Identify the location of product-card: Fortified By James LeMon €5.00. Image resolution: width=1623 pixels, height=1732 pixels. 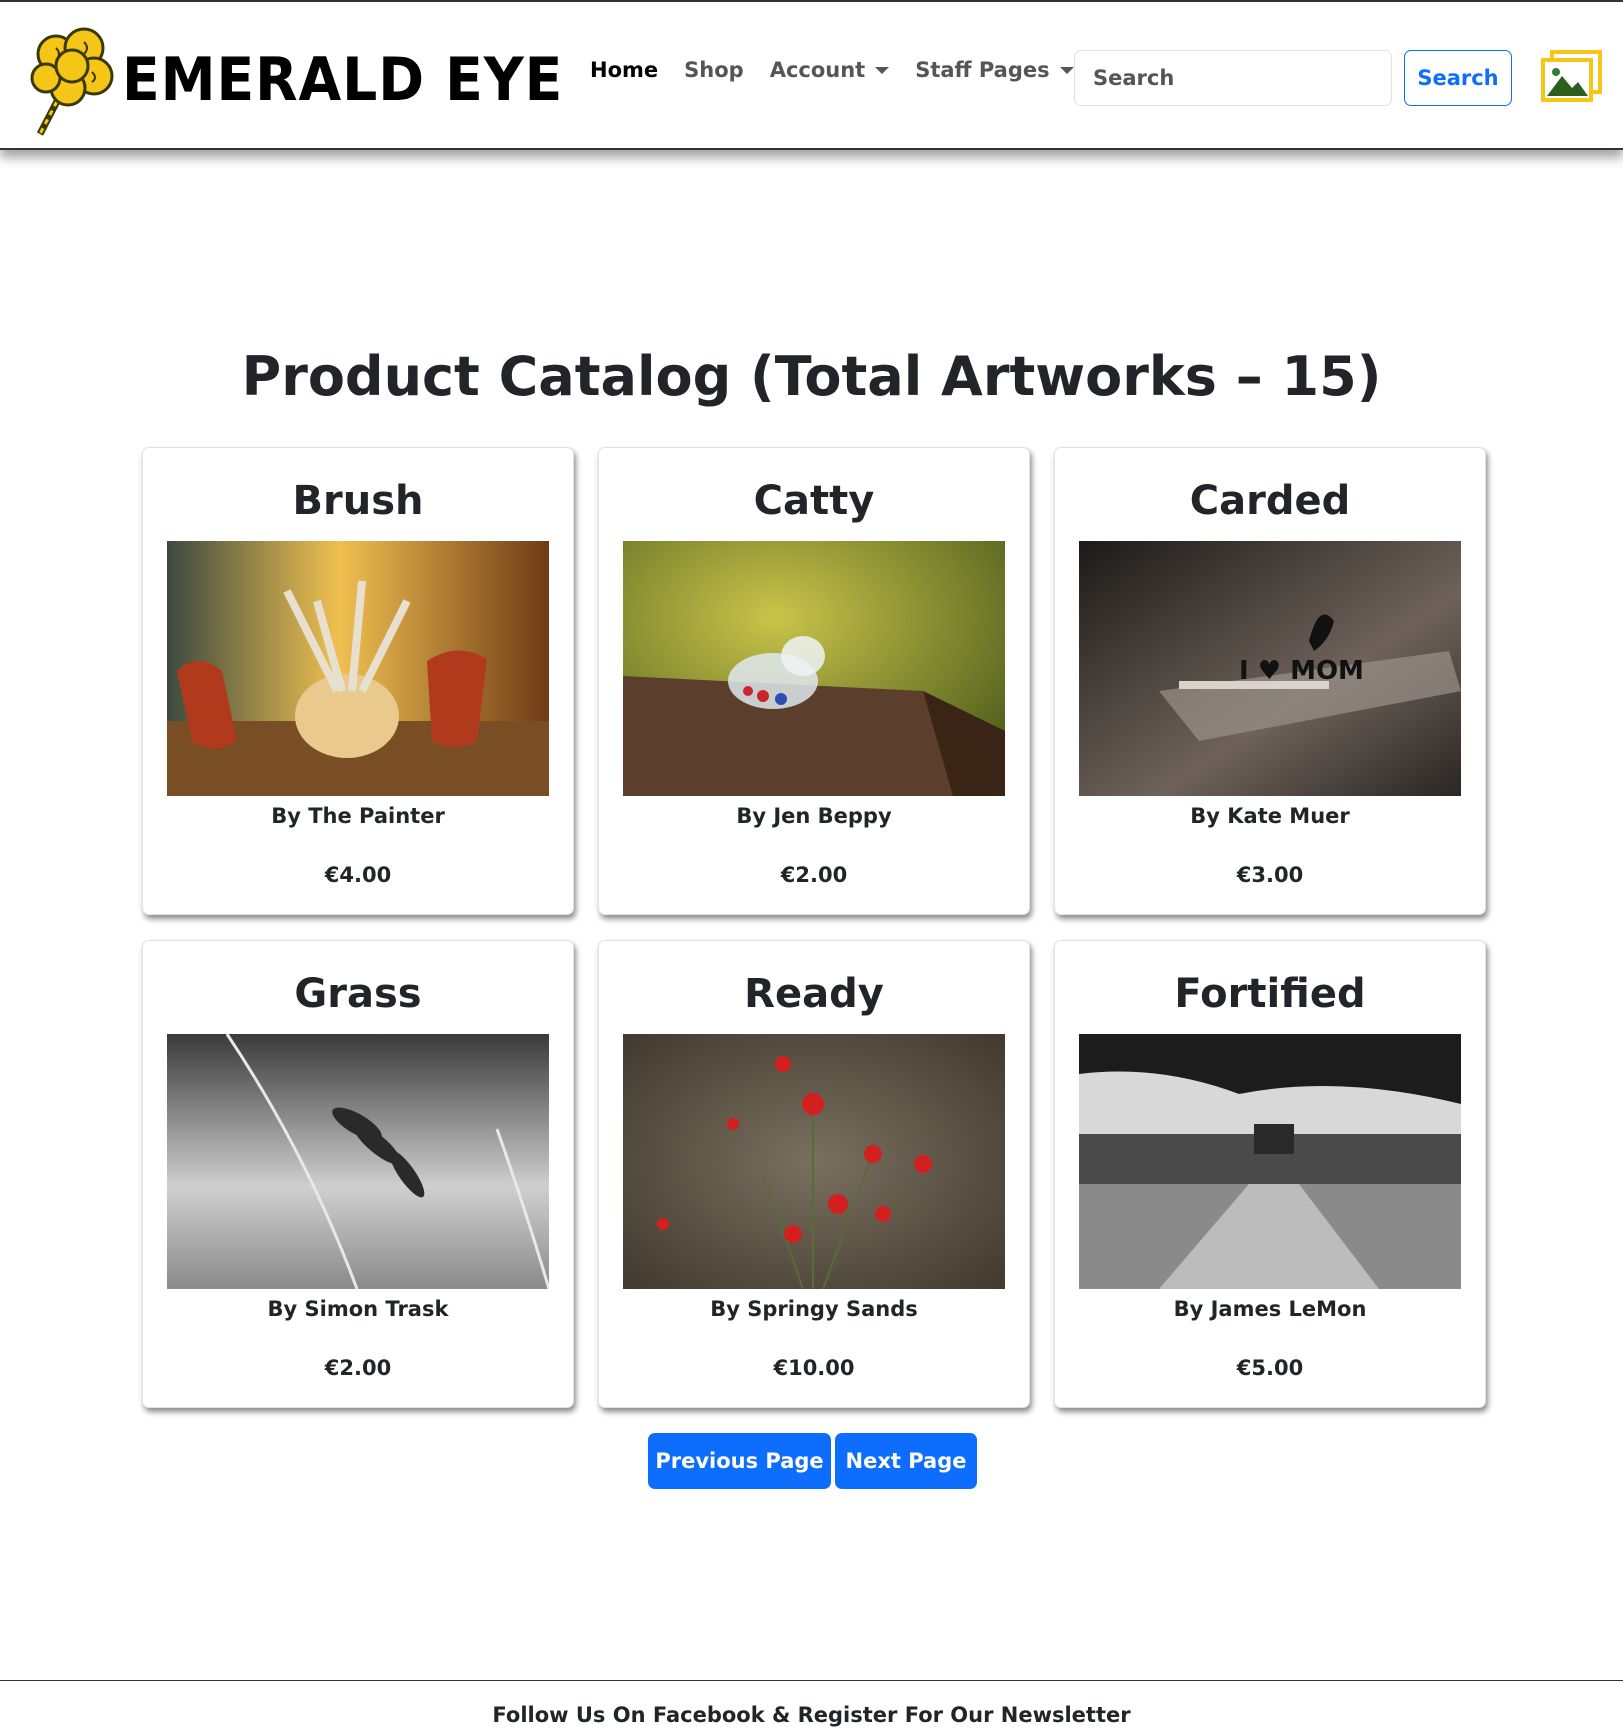
(1270, 1174).